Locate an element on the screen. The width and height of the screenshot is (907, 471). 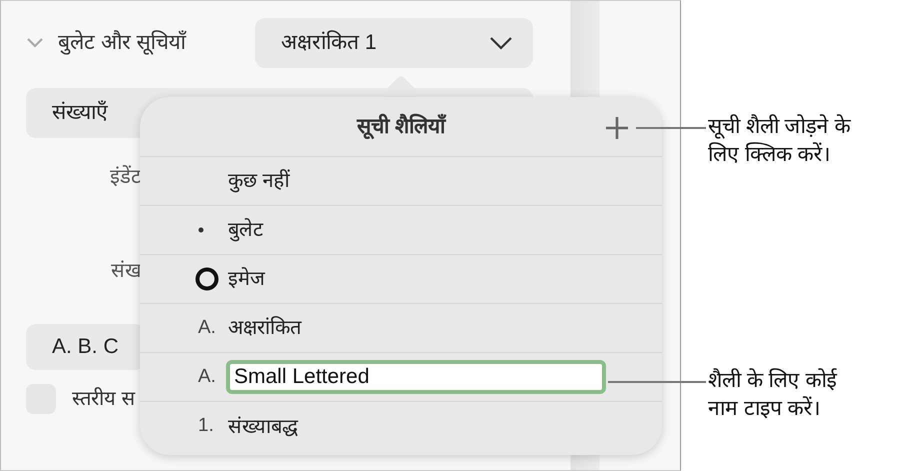
ring-icon is located at coordinates (207, 279).